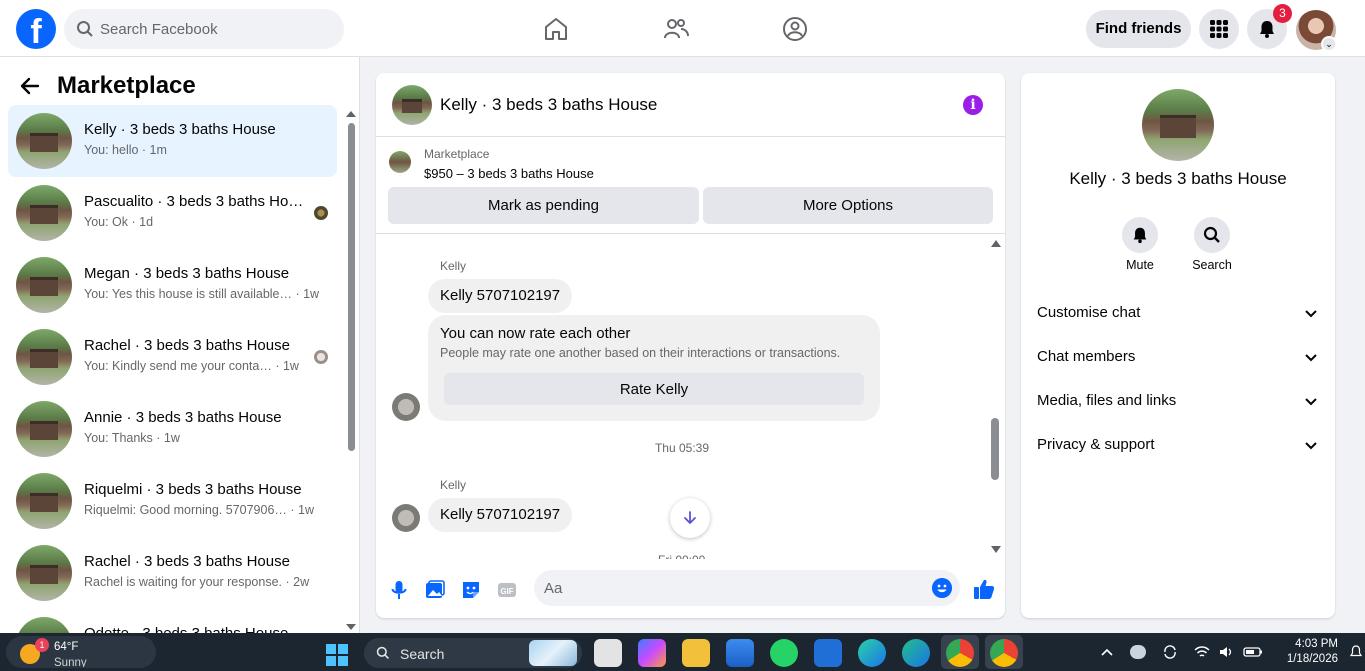 The image size is (1365, 671). Describe the element at coordinates (471, 590) in the screenshot. I see `sticker-icon` at that location.